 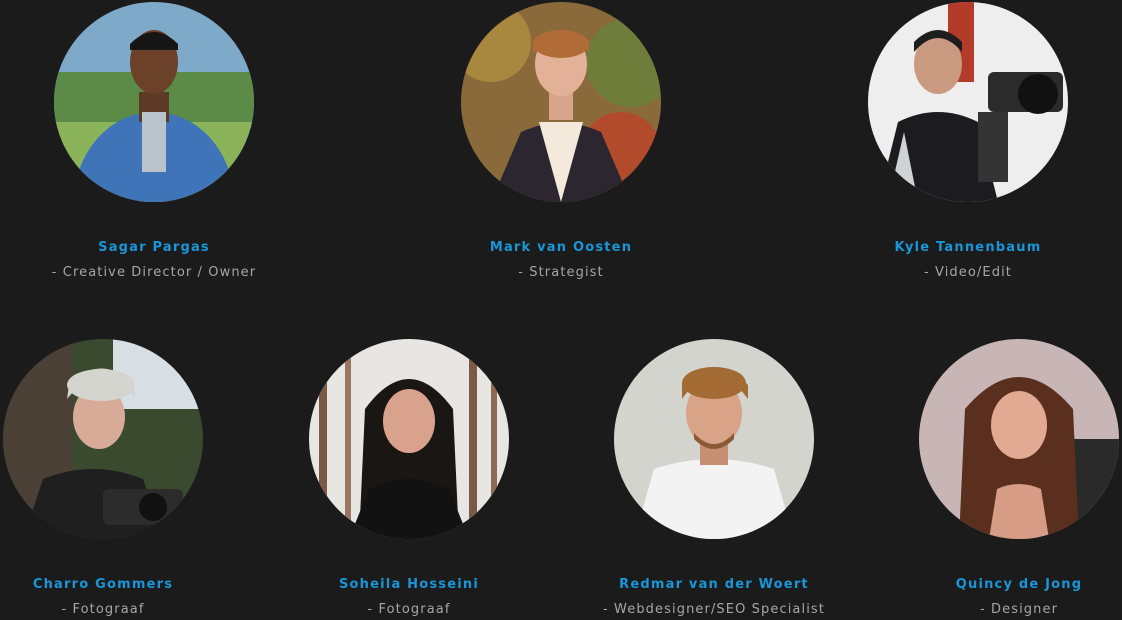 What do you see at coordinates (1019, 584) in the screenshot?
I see `member-name: Quincy de Jong` at bounding box center [1019, 584].